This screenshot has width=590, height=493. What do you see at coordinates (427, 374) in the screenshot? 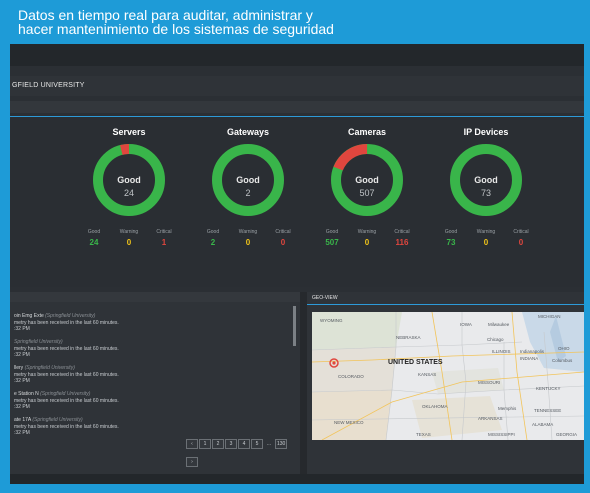
I see `map-label: KANSAS` at bounding box center [427, 374].